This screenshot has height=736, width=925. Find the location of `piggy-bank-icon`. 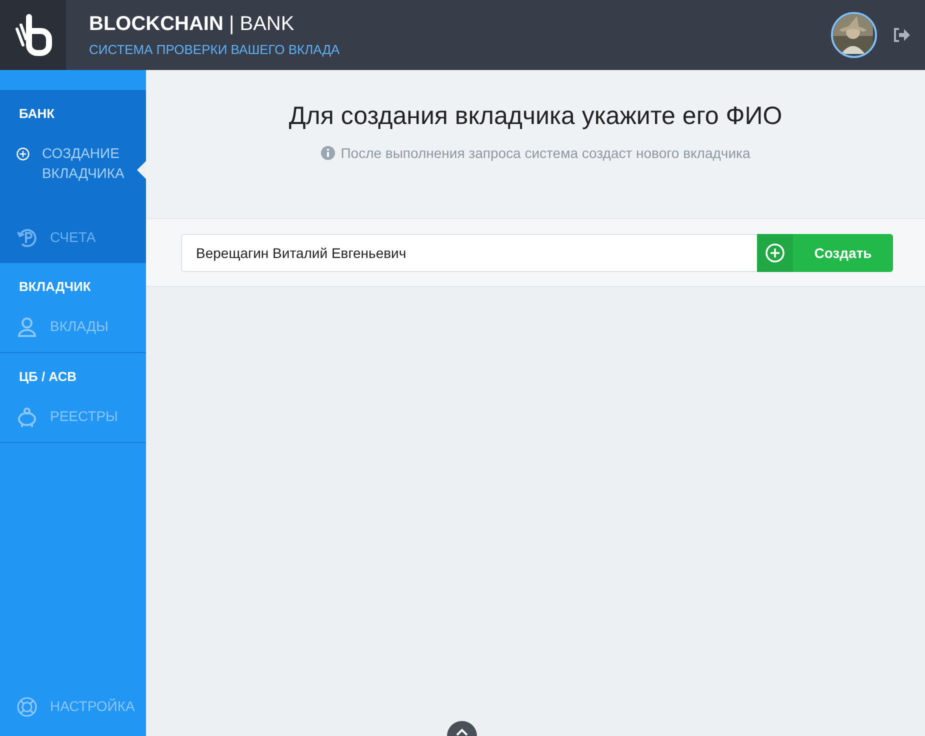

piggy-bank-icon is located at coordinates (27, 417).